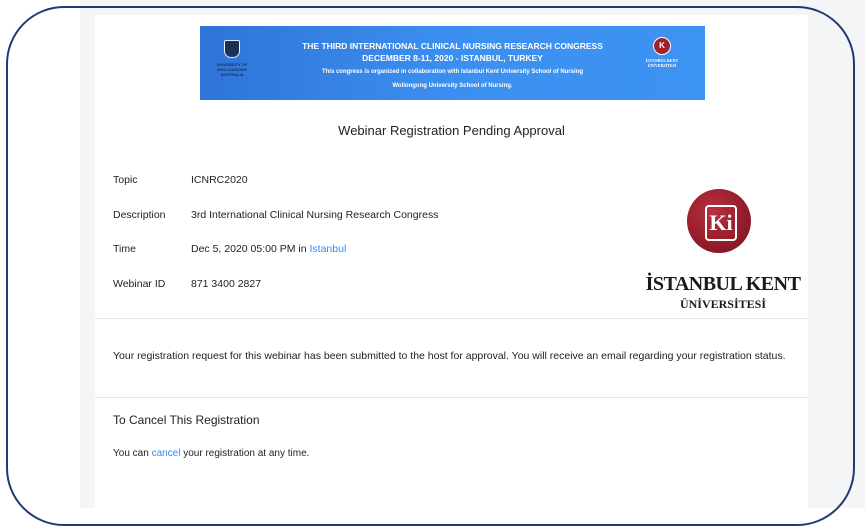 The image size is (865, 526). Describe the element at coordinates (226, 284) in the screenshot. I see `webinar-id-value: 871 3400 2827` at that location.